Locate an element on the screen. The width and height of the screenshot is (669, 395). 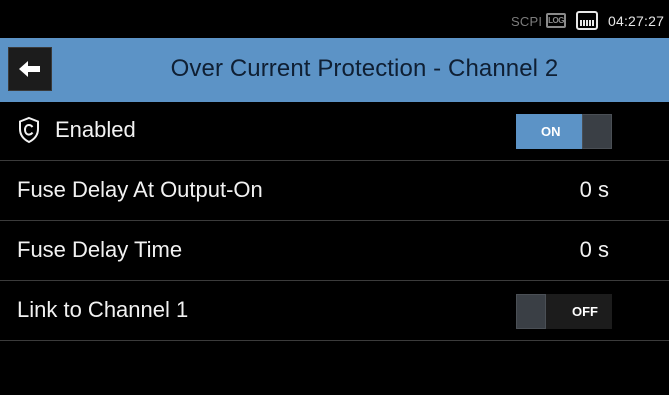
enabled-label: Enabled is located at coordinates (95, 129).